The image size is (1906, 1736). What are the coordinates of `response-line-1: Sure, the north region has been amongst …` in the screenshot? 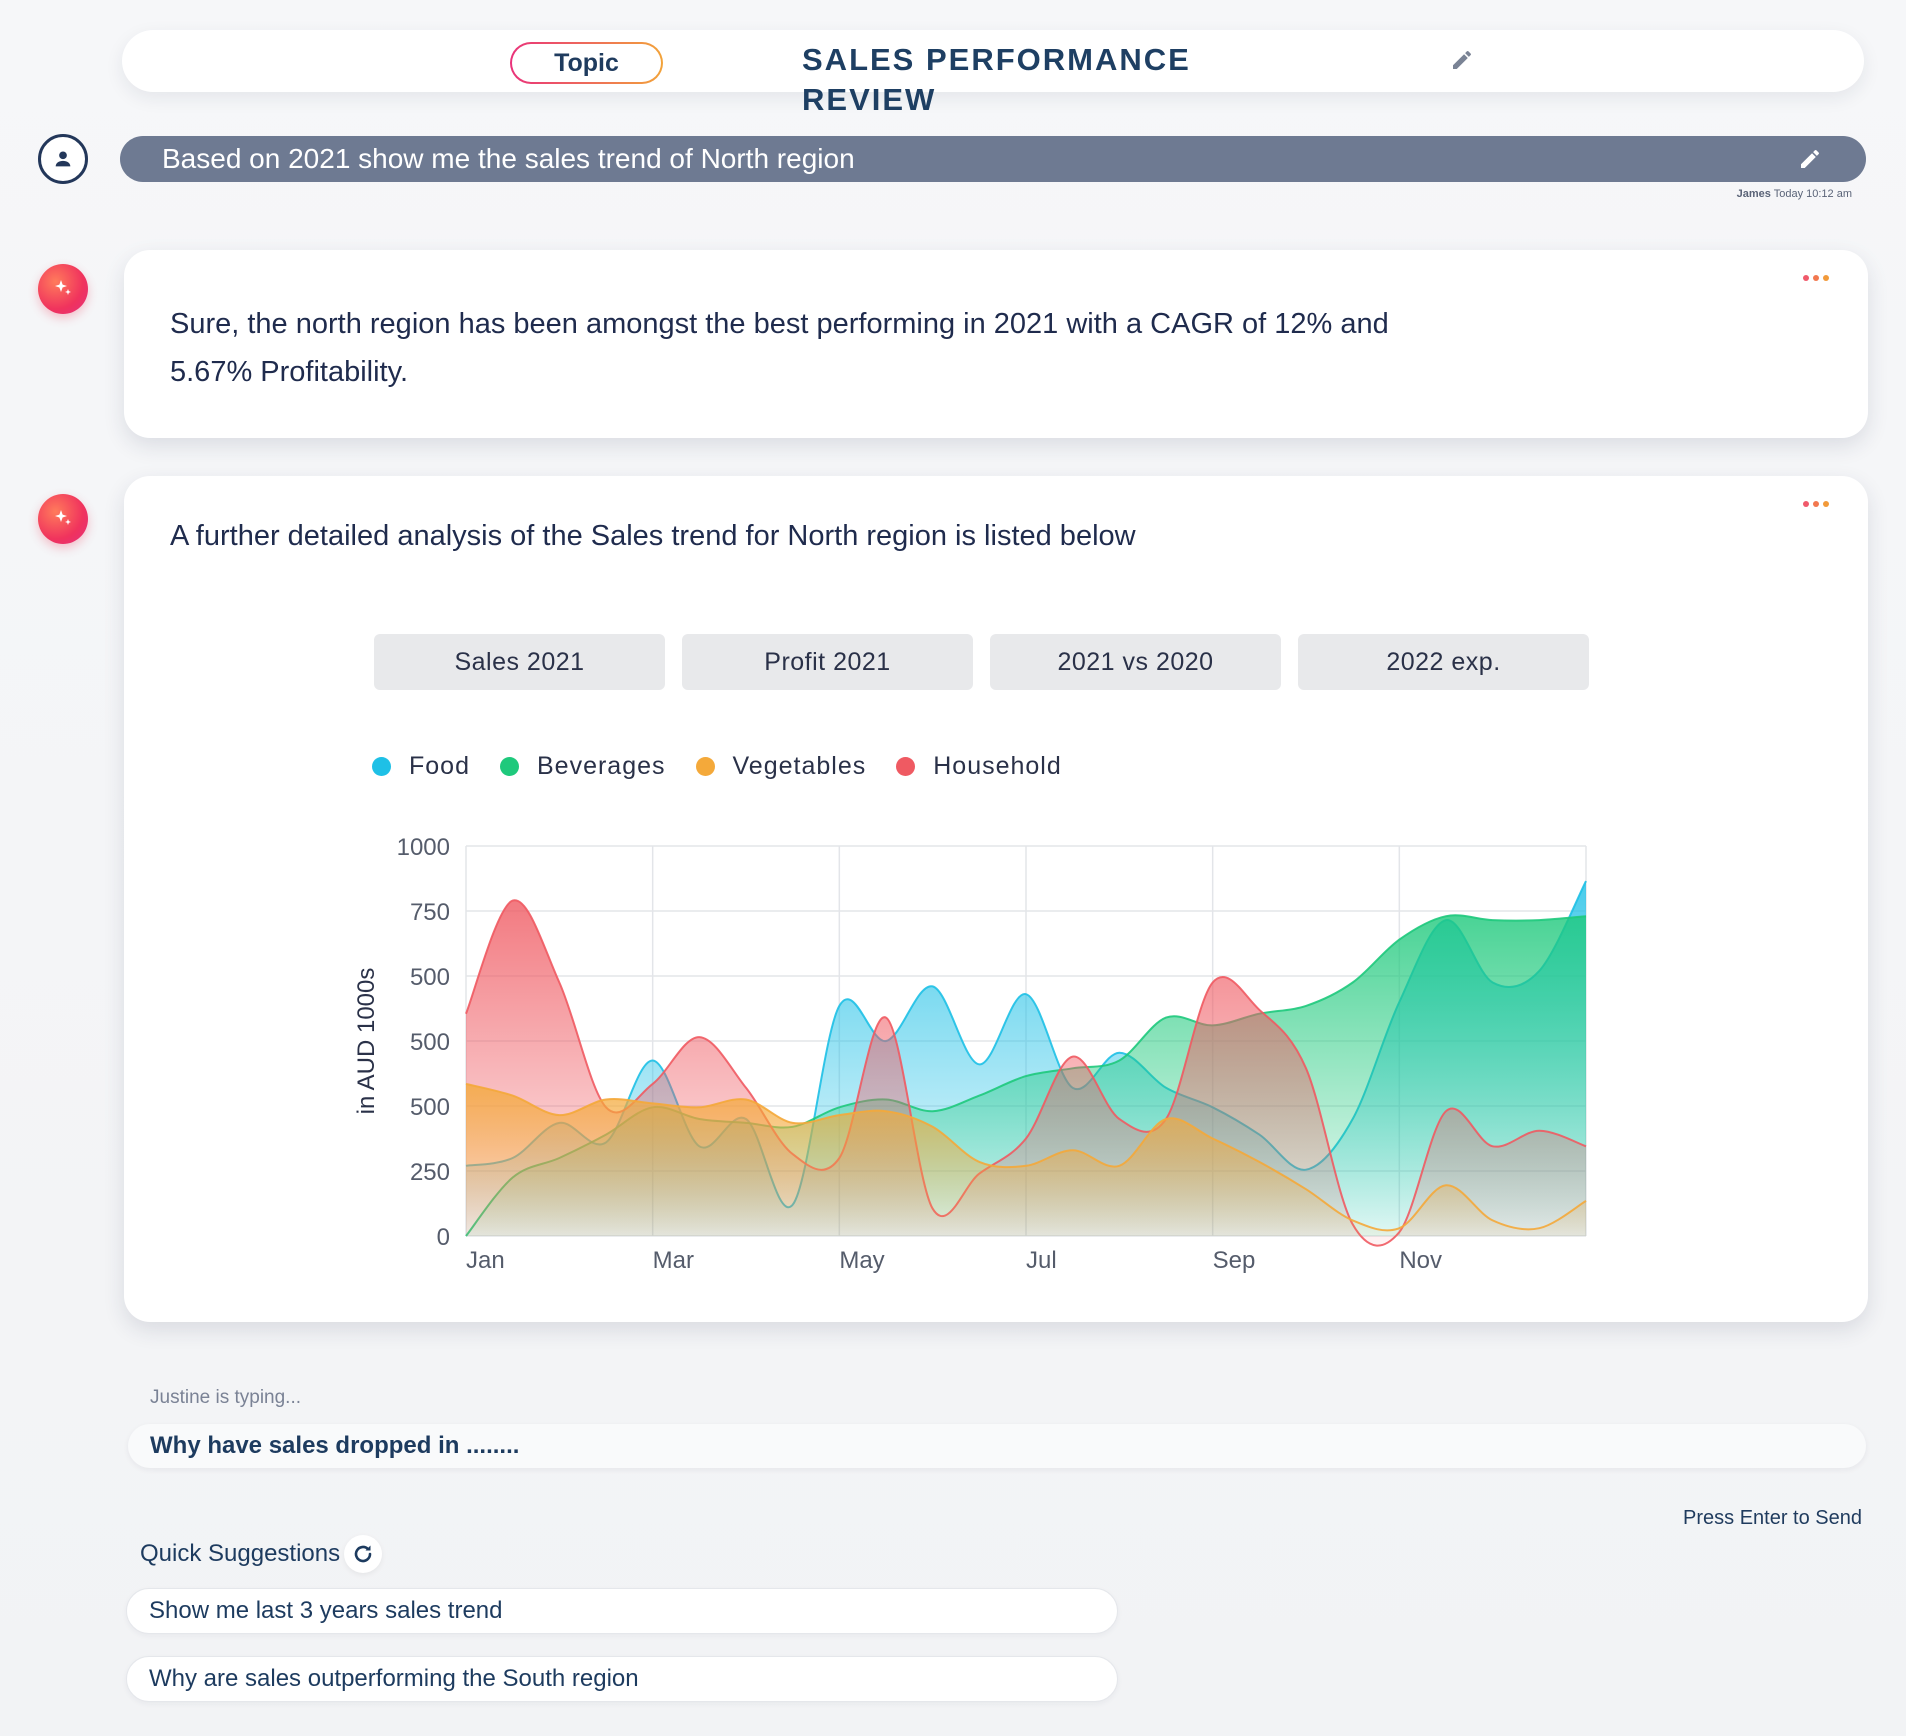 It's located at (779, 324).